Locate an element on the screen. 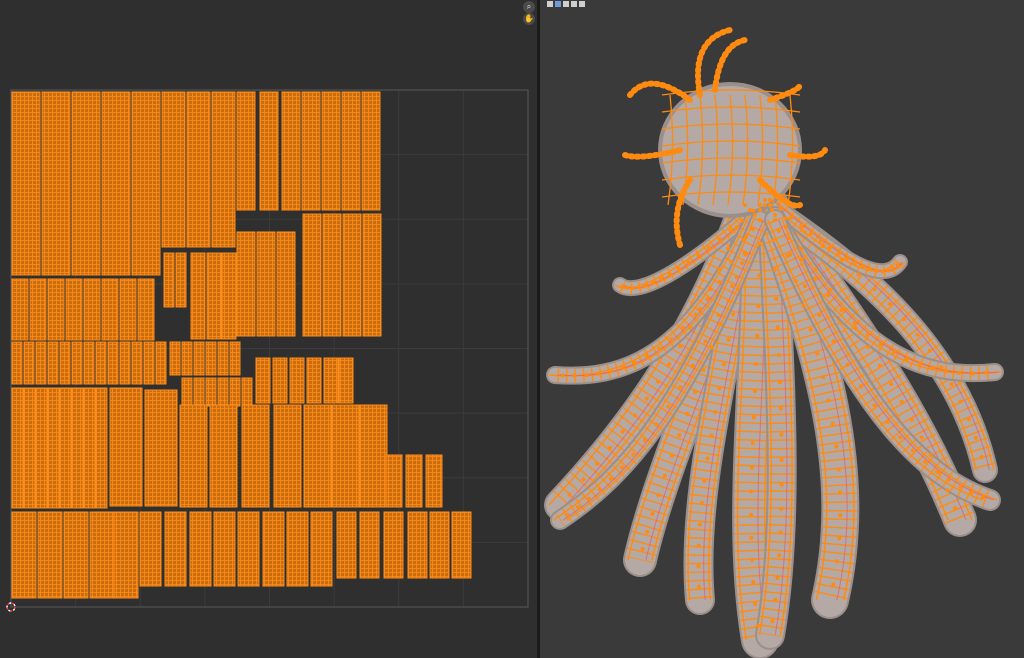  magnifier-icon: ⌕ is located at coordinates (529, 7).